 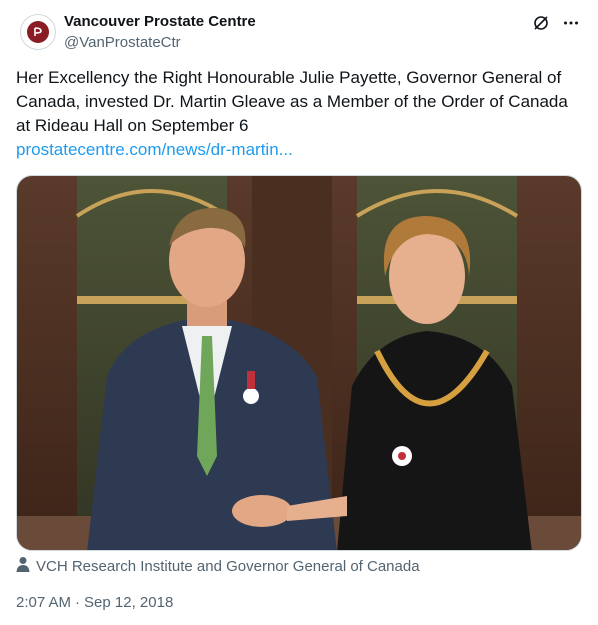 I want to click on logo-icon, so click(x=38, y=32).